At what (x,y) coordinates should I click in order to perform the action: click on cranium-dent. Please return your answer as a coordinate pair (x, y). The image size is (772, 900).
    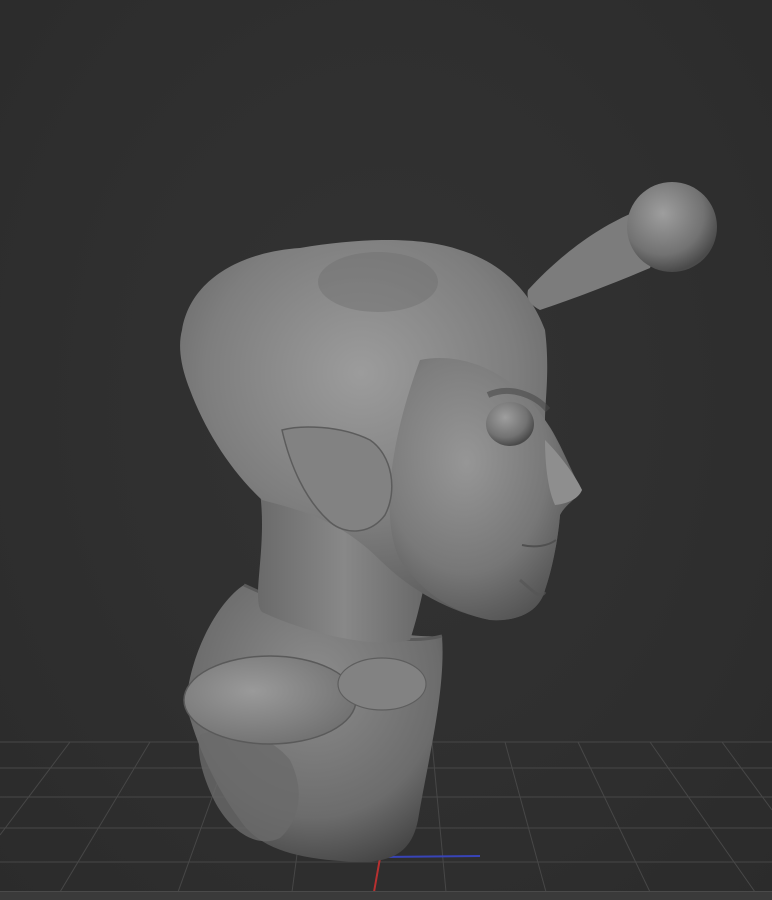
    Looking at the image, I should click on (378, 282).